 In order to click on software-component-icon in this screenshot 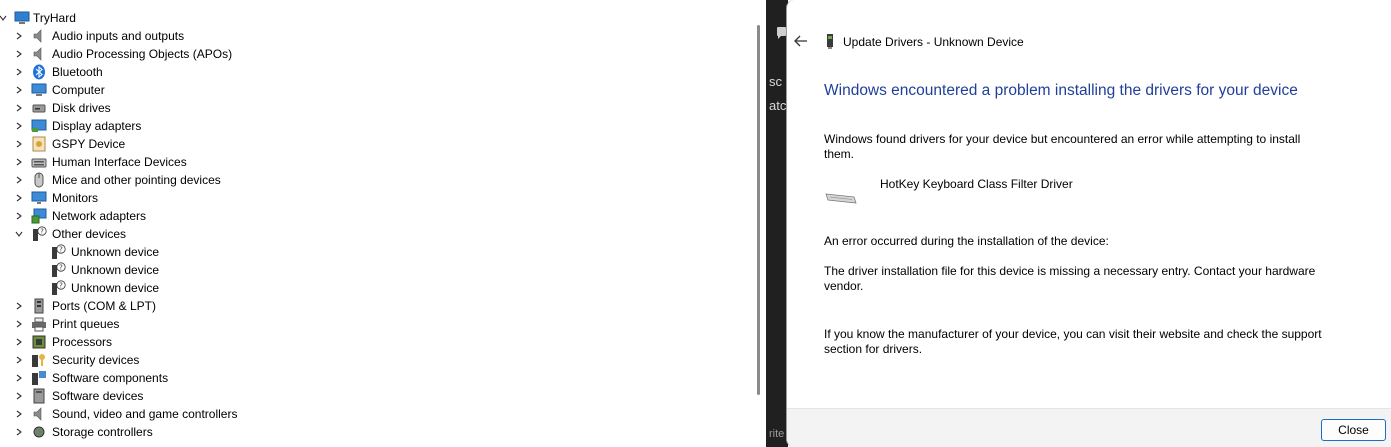, I will do `click(39, 378)`.